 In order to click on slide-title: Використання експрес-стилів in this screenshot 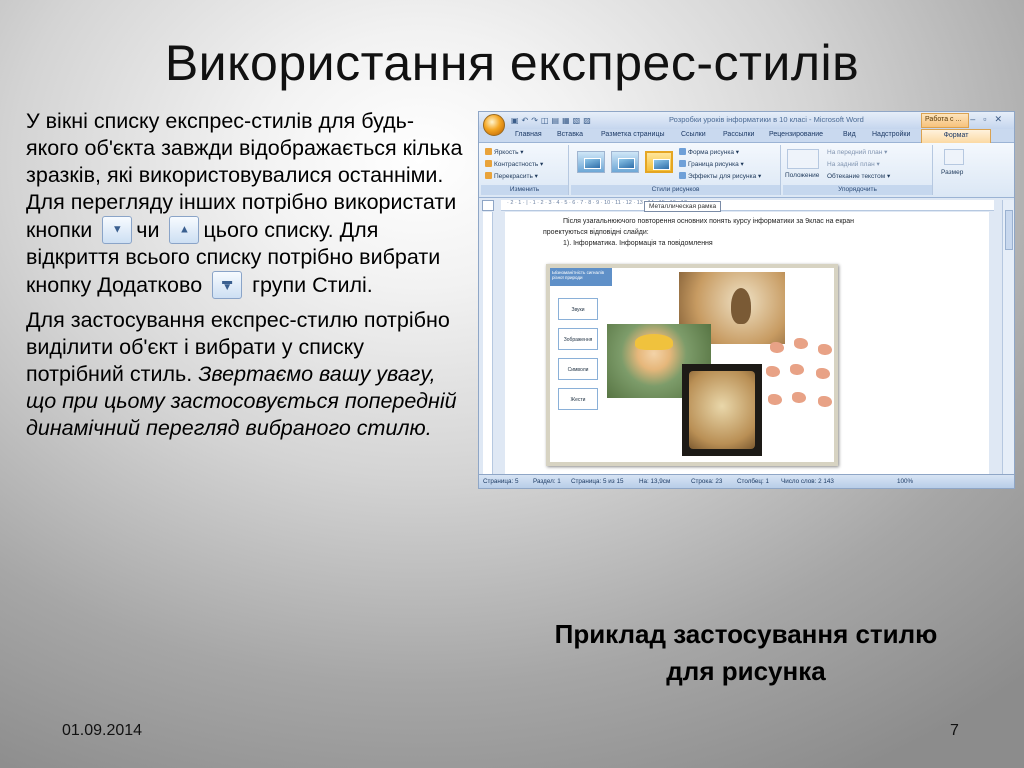, I will do `click(512, 63)`.